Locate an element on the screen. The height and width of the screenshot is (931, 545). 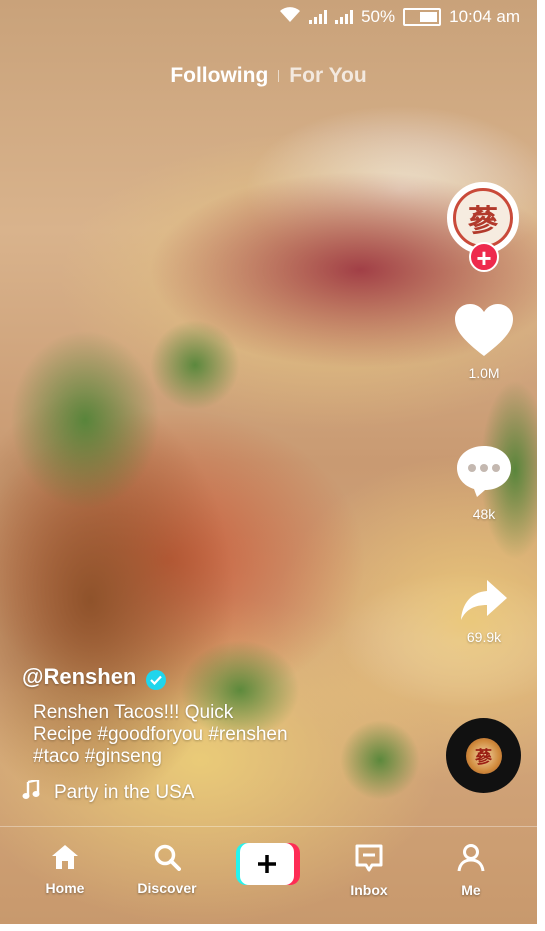
heart-icon is located at coordinates (484, 333).